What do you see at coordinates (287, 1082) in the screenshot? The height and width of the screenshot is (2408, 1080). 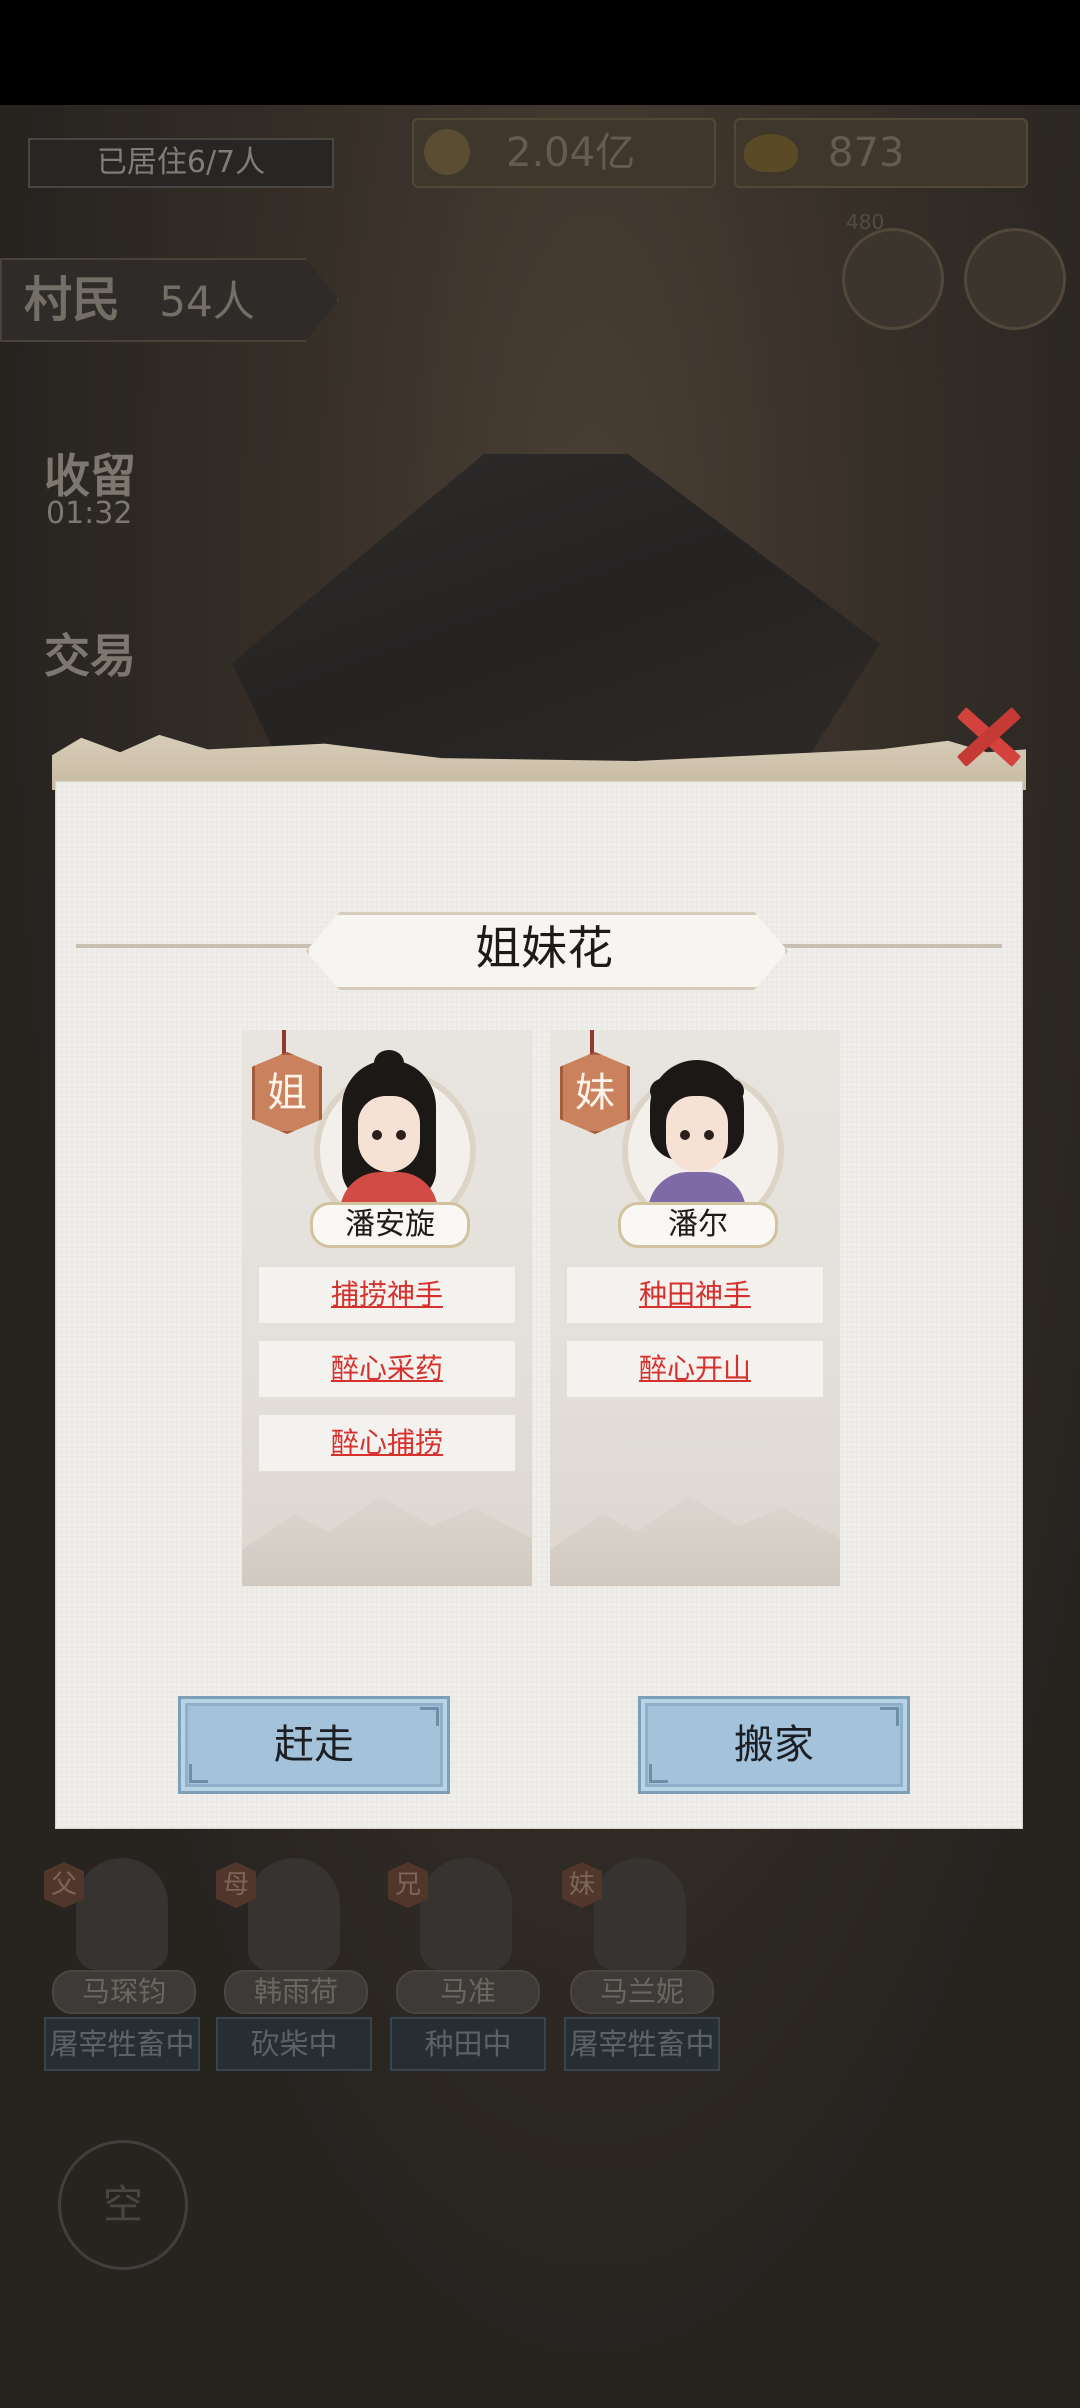 I see `relation-tag: 姐` at bounding box center [287, 1082].